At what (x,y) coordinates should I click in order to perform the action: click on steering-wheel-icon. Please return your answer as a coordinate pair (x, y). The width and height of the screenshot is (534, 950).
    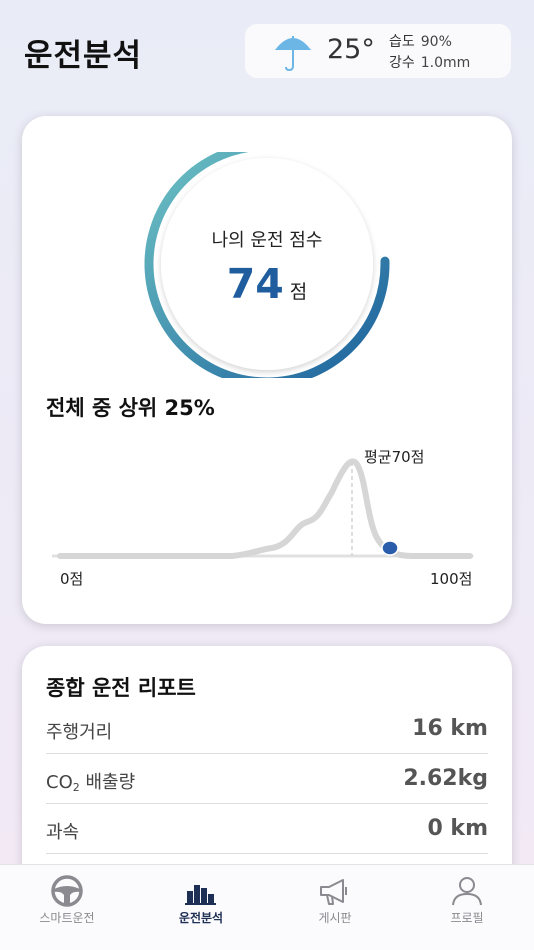
    Looking at the image, I should click on (67, 891).